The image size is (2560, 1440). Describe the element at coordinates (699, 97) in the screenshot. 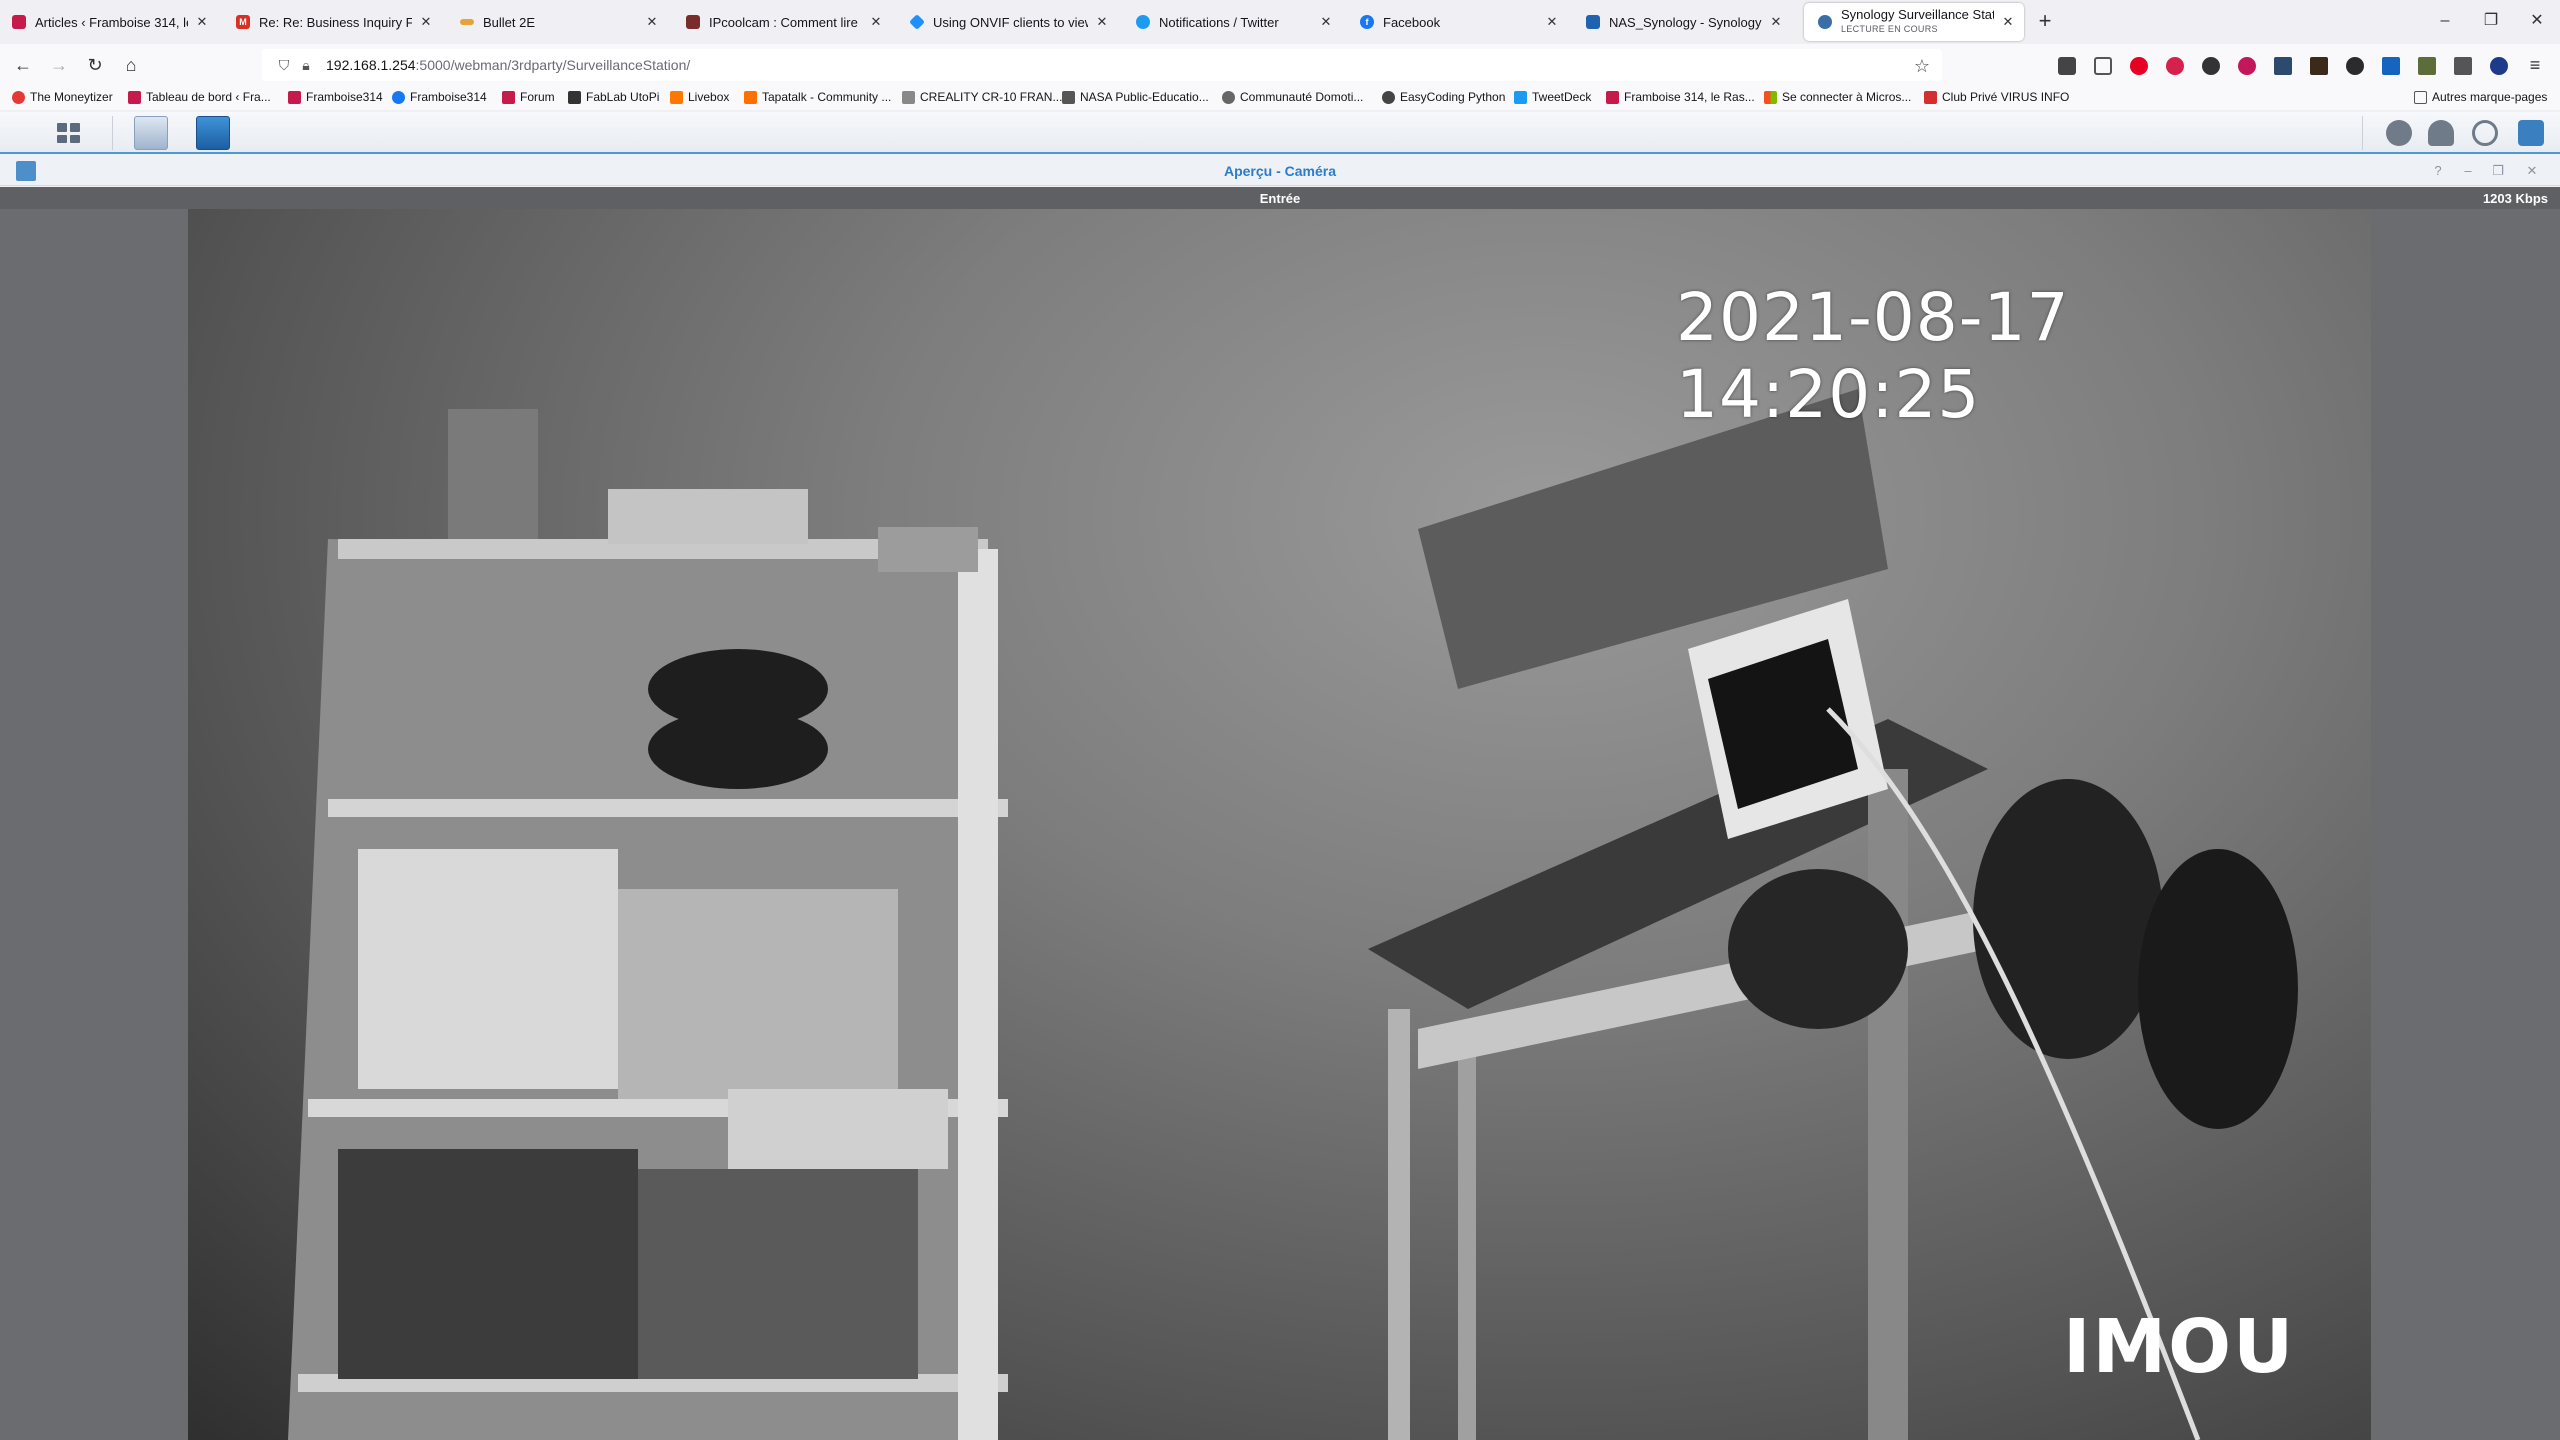

I see `bookmark-item: Livebox` at that location.